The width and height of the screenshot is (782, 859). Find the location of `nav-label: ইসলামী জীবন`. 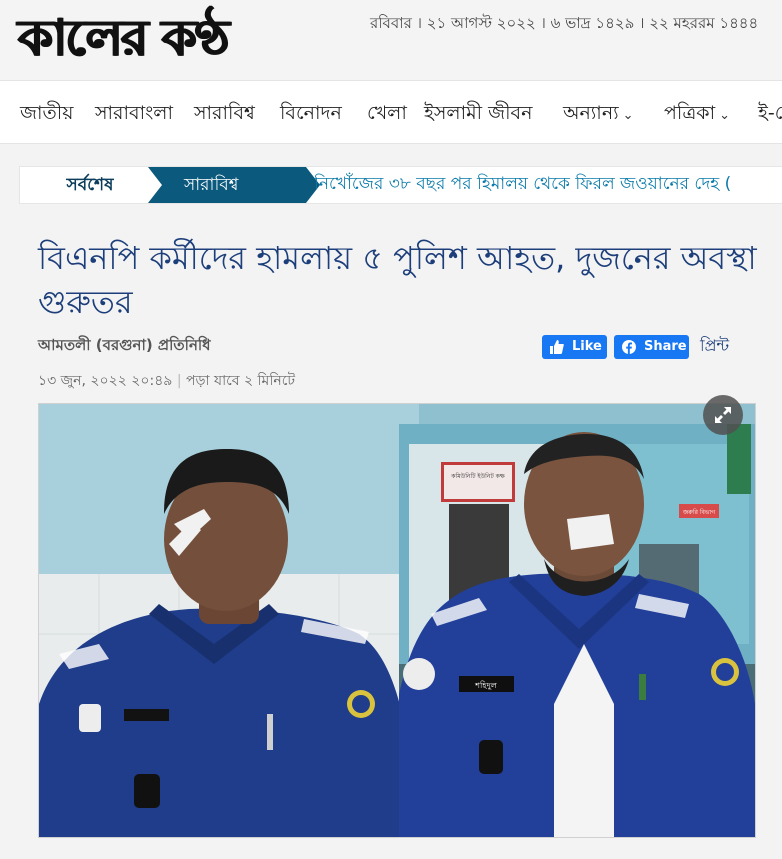

nav-label: ইসলামী জীবন is located at coordinates (478, 113).